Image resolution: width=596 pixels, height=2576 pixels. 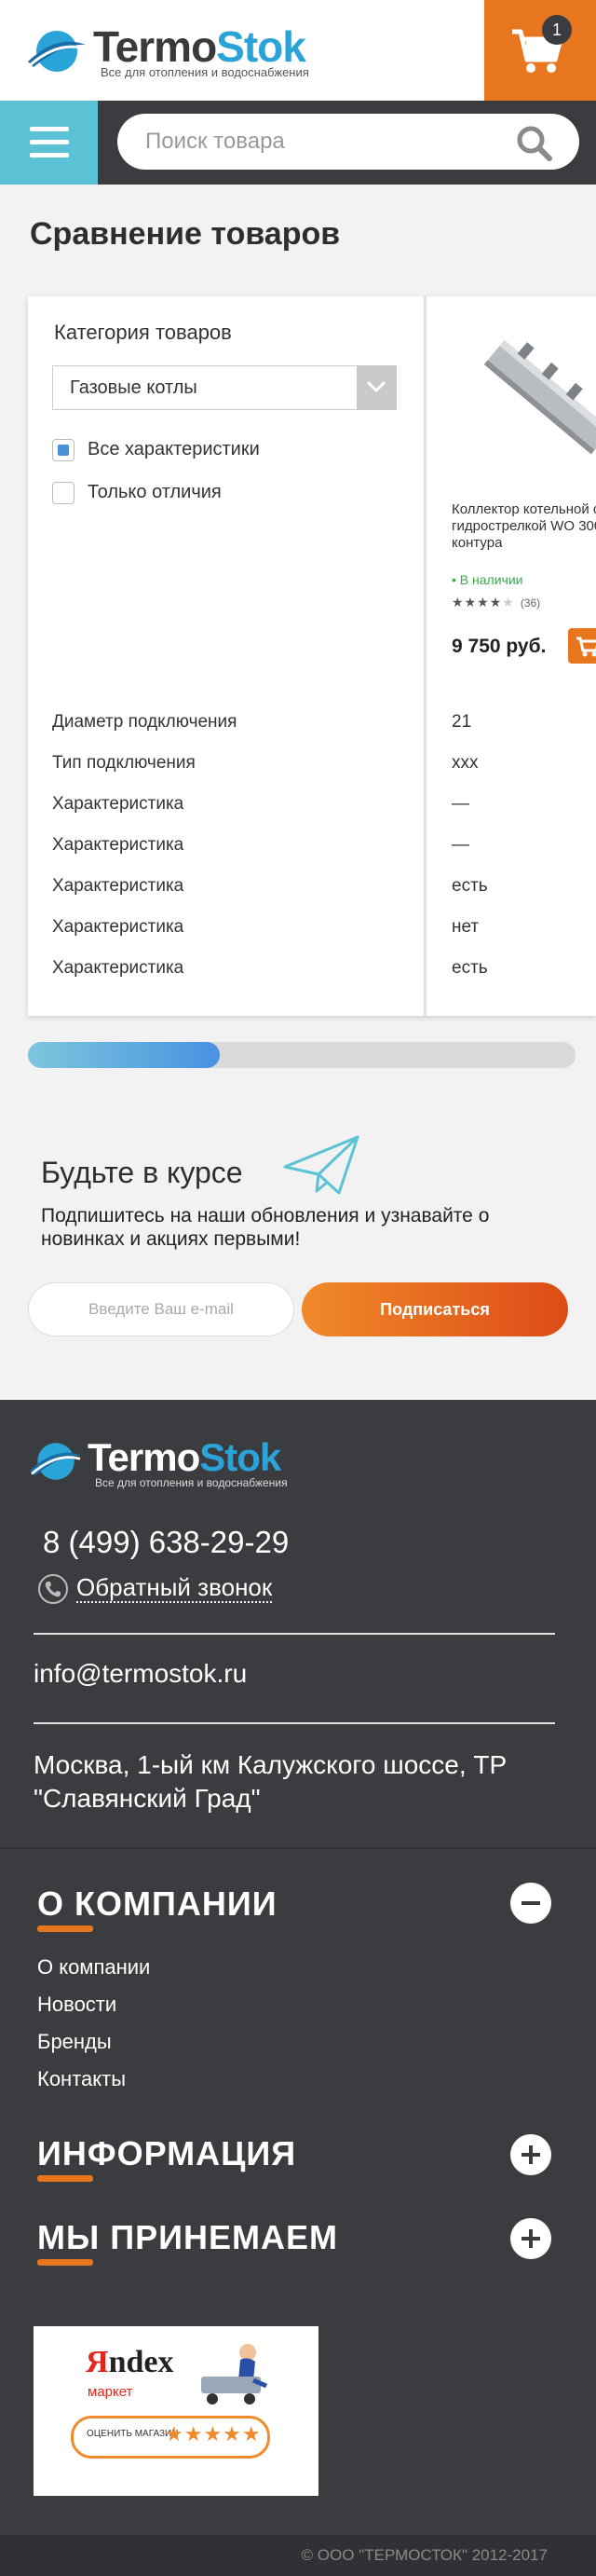 What do you see at coordinates (466, 927) in the screenshot?
I see `spec-value: нет` at bounding box center [466, 927].